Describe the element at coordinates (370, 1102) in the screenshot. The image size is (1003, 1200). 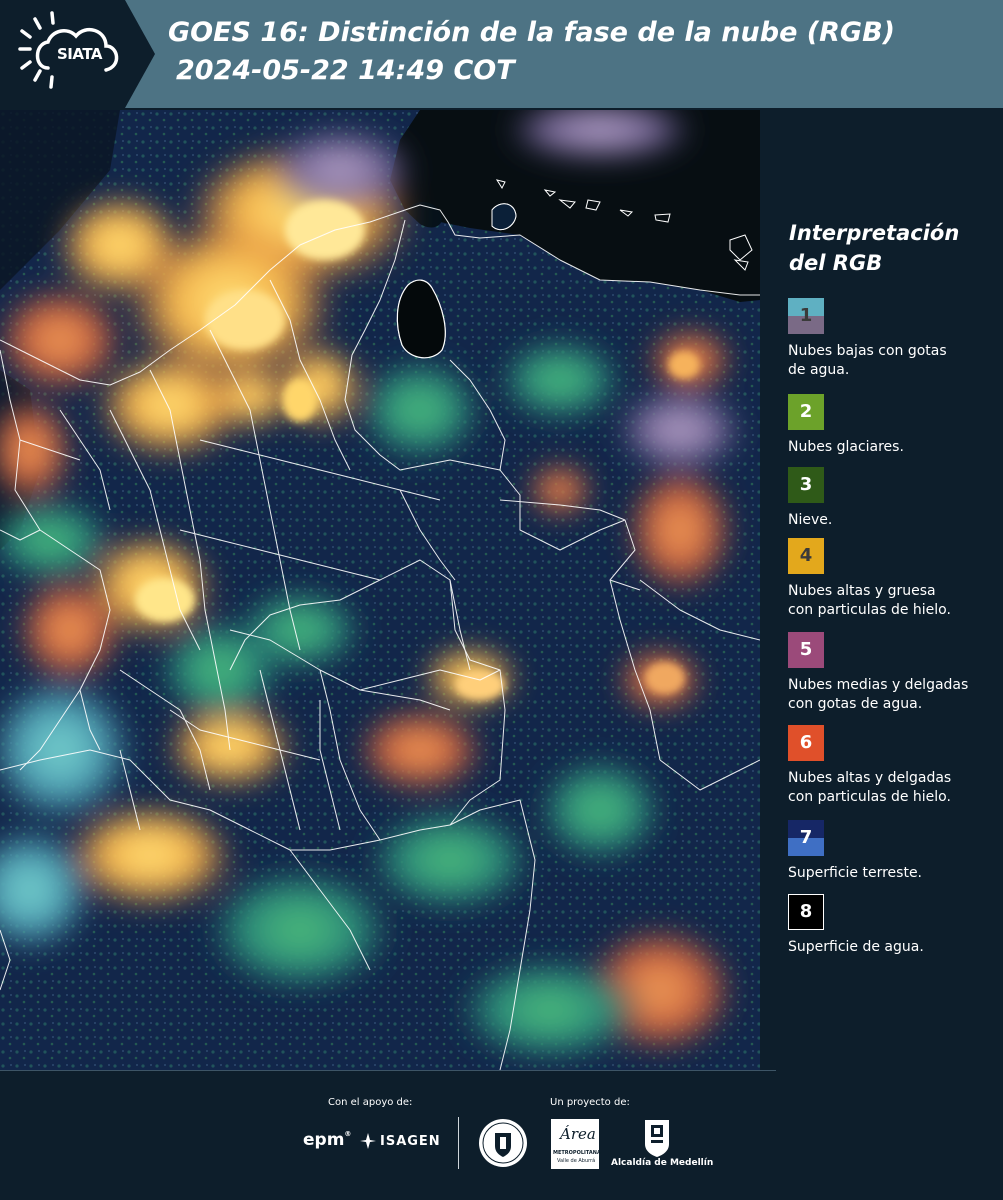
I see `support-label: Con el apoyo de:` at that location.